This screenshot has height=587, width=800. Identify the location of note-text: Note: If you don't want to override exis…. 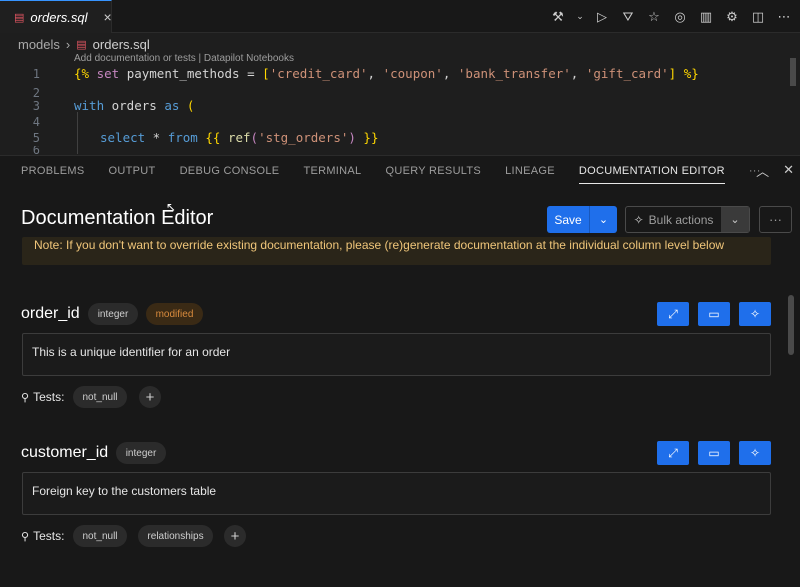
(379, 245).